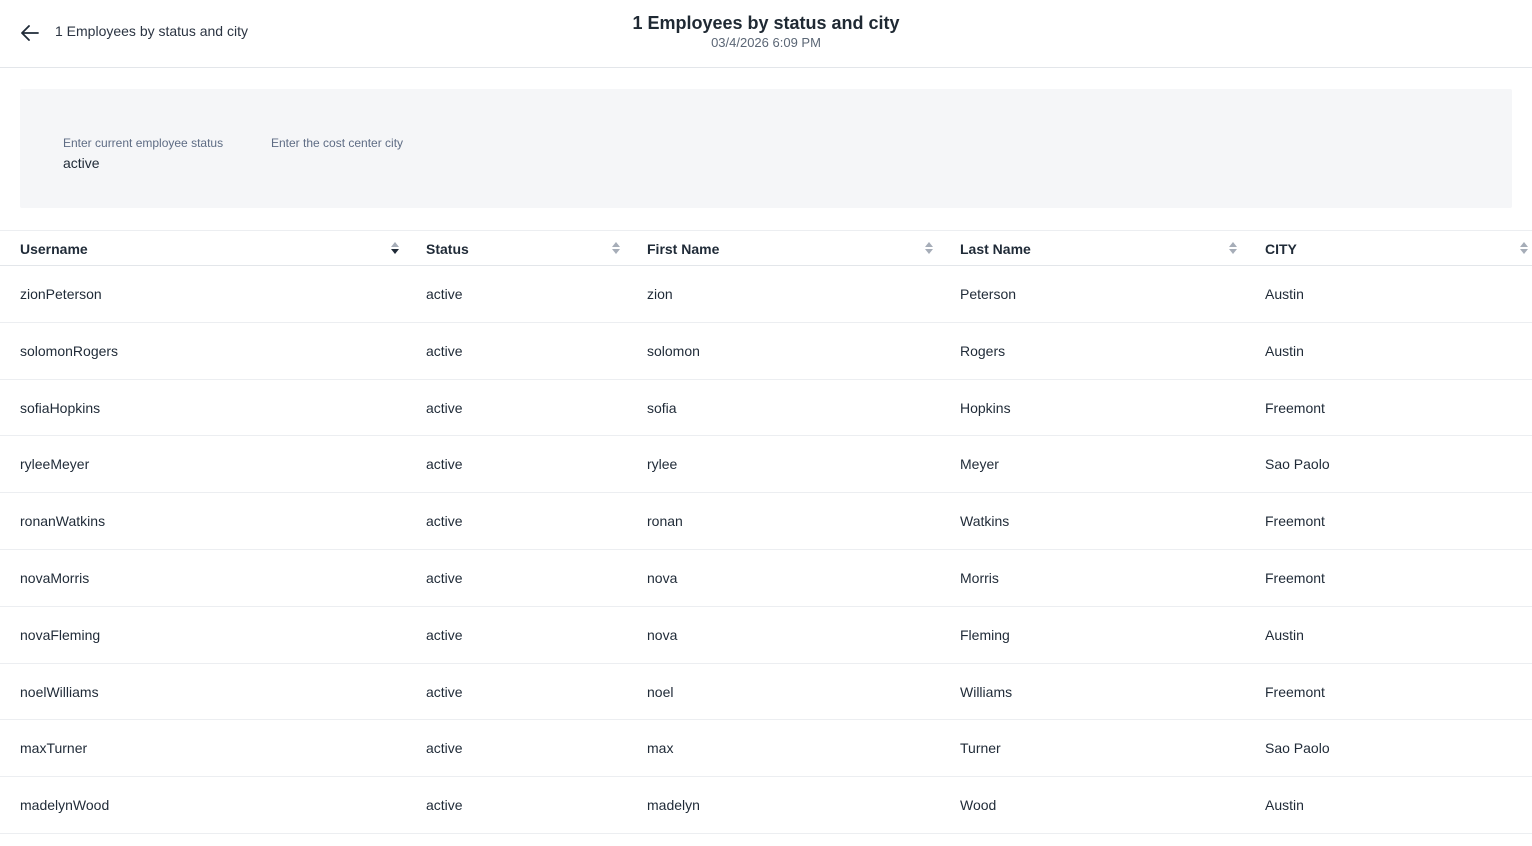 The image size is (1532, 846). Describe the element at coordinates (985, 407) in the screenshot. I see `cell-last-name: Hopkins` at that location.